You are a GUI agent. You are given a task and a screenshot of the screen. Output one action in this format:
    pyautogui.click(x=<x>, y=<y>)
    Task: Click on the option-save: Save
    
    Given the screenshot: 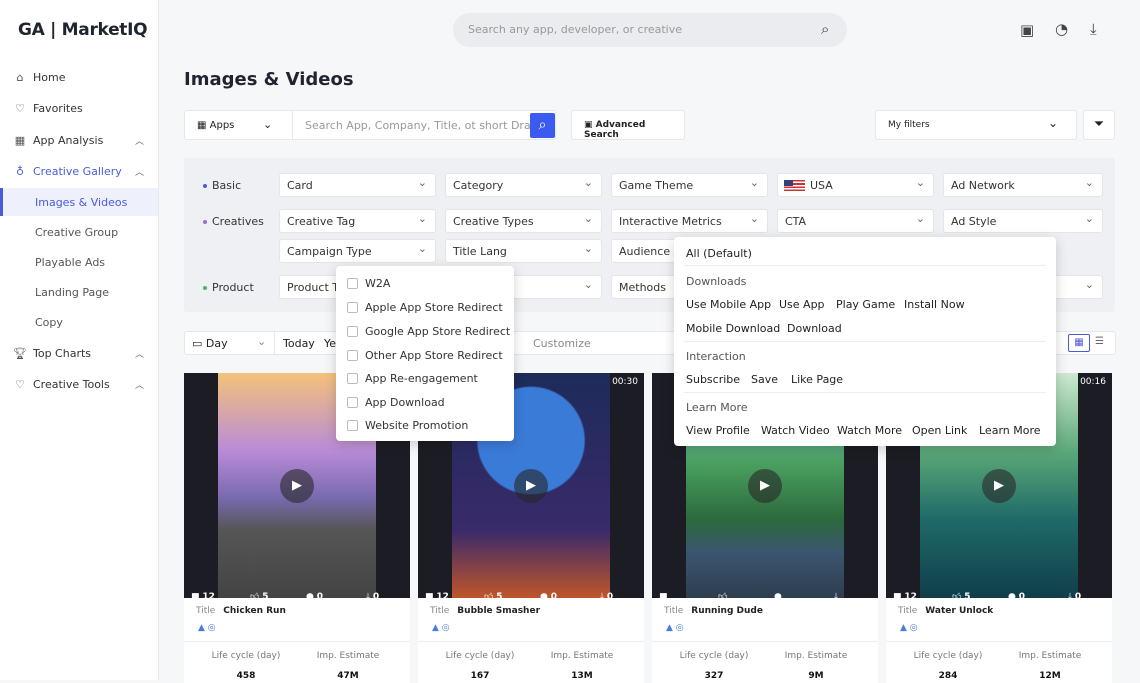 What is the action you would take?
    pyautogui.click(x=764, y=379)
    